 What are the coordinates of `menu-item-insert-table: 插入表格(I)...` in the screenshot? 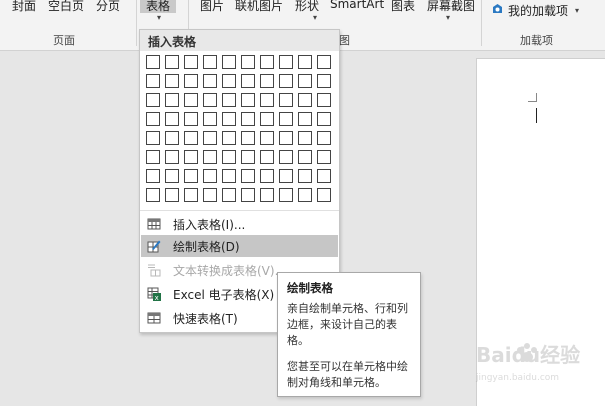 It's located at (239, 224).